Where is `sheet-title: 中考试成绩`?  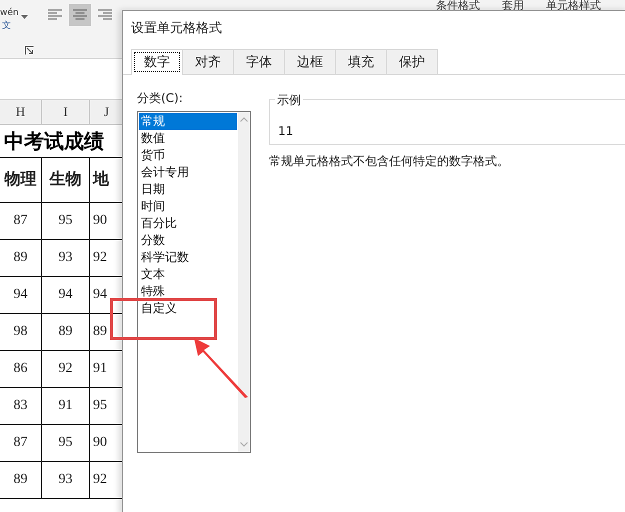 sheet-title: 中考试成绩 is located at coordinates (53, 142).